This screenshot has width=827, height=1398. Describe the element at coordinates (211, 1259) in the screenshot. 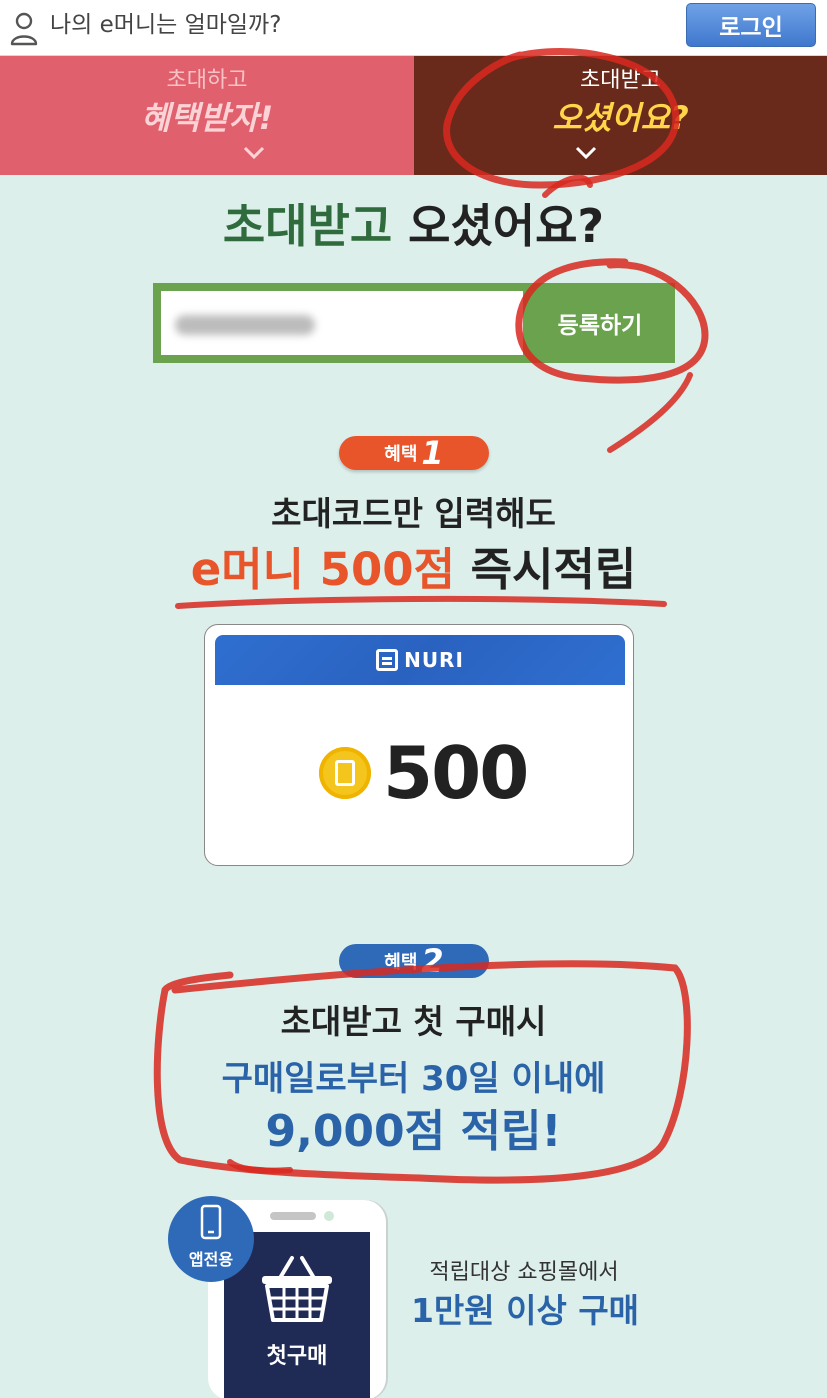

I see `app-only-label: 앱전용` at that location.